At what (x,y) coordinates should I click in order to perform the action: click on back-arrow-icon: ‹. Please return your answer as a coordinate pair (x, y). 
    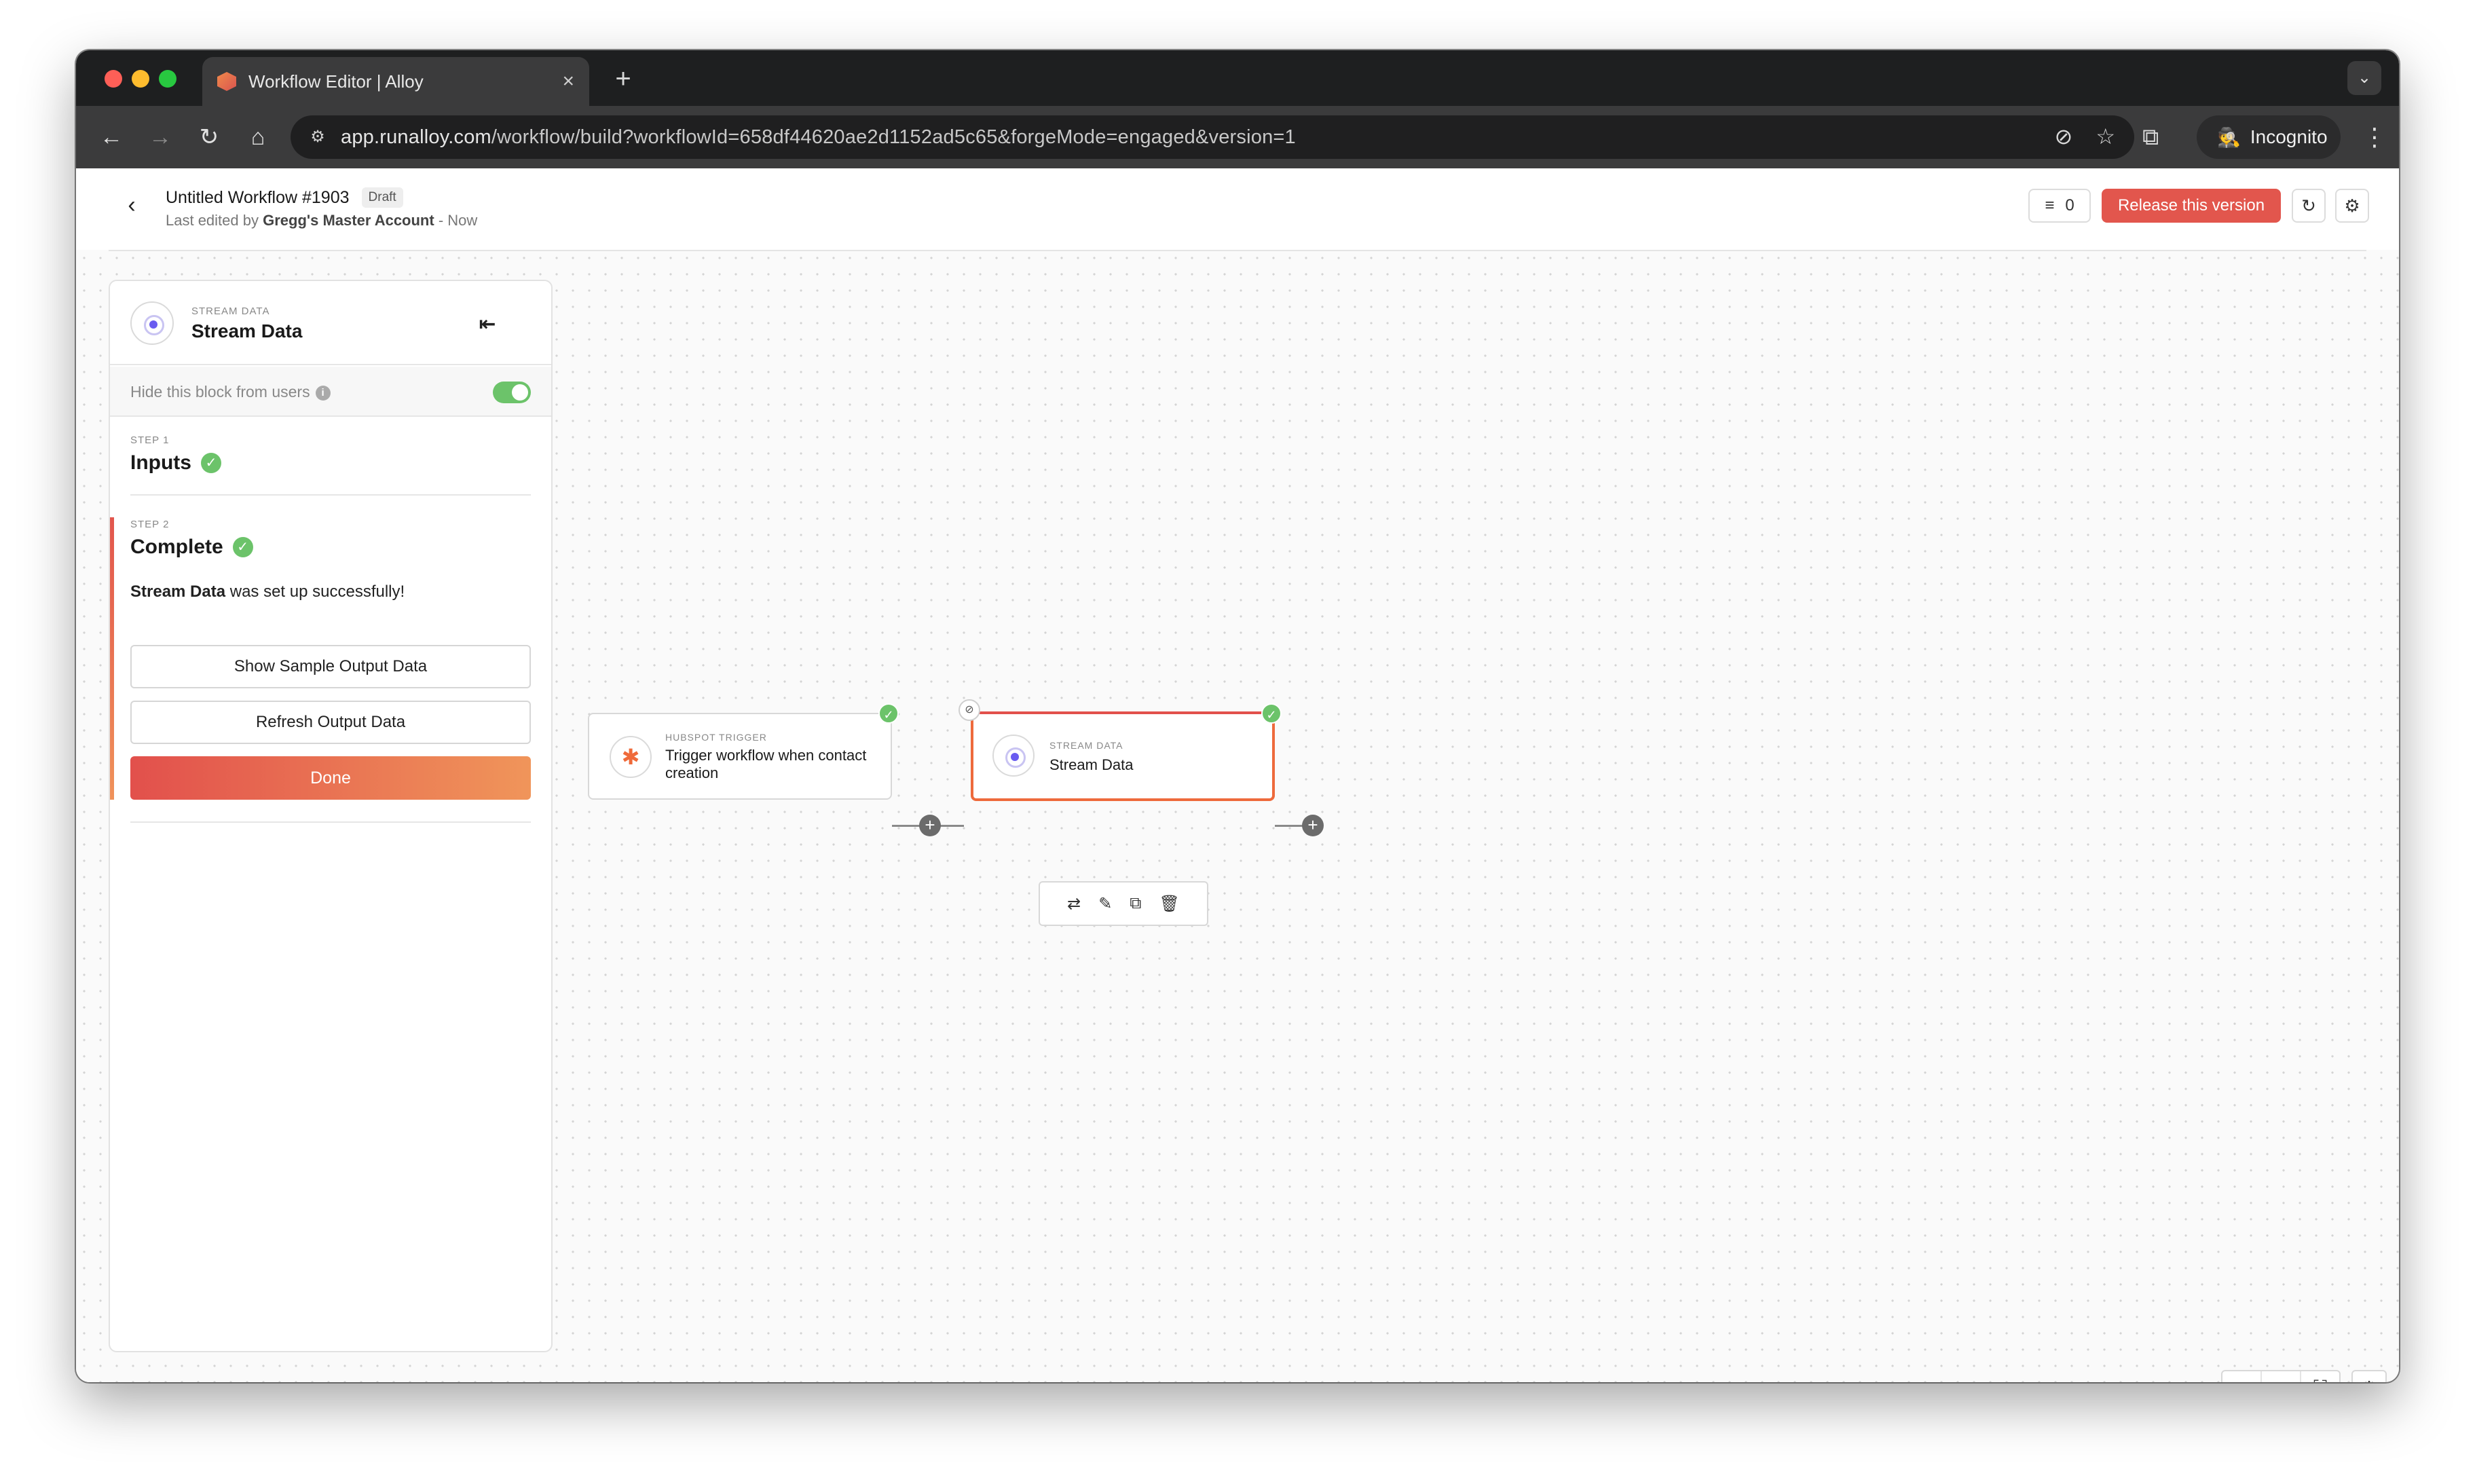
    Looking at the image, I should click on (132, 205).